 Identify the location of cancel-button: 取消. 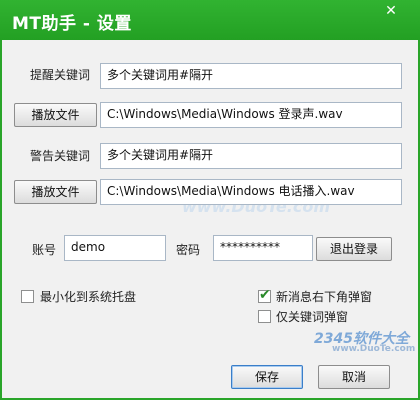
(354, 377).